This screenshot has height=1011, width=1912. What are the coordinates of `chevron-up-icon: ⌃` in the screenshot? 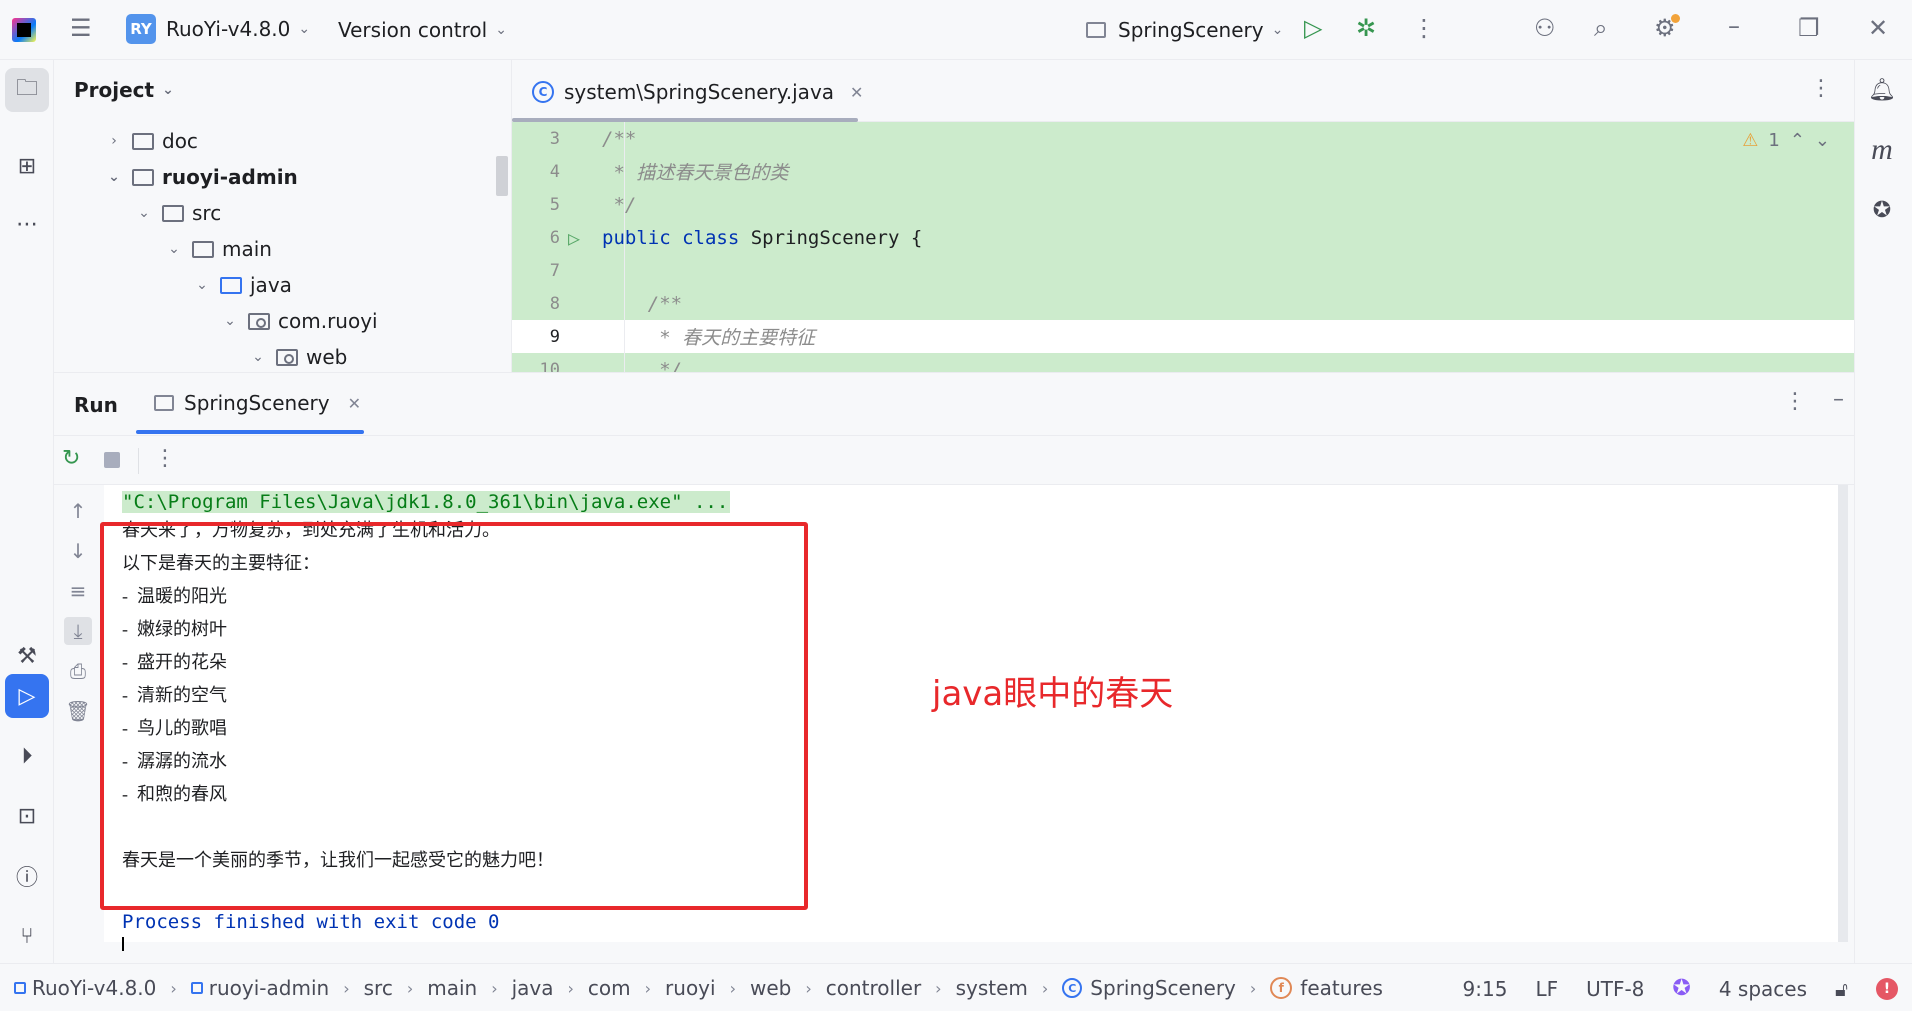 It's located at (1797, 140).